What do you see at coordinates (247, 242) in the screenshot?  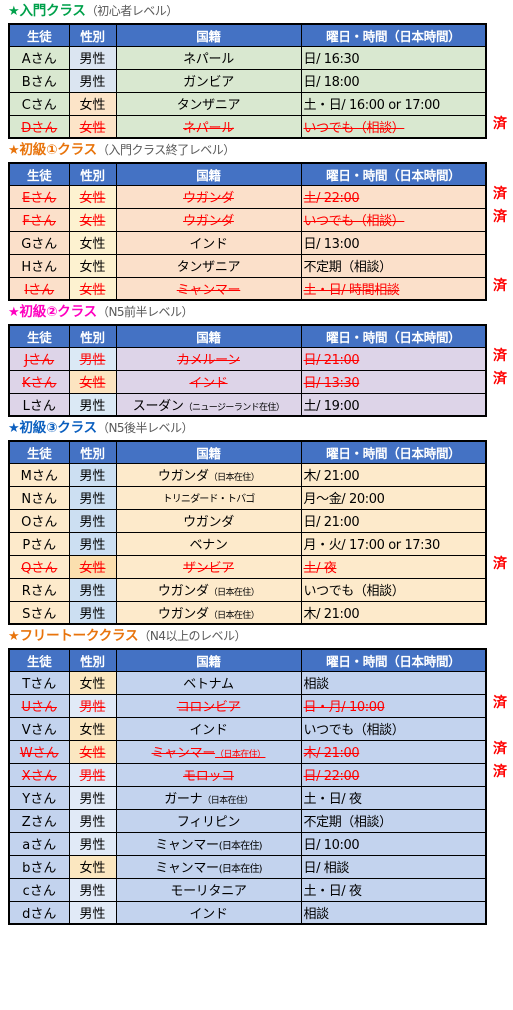 I see `table-row: Gさん 女性 インド 日/ 13:00` at bounding box center [247, 242].